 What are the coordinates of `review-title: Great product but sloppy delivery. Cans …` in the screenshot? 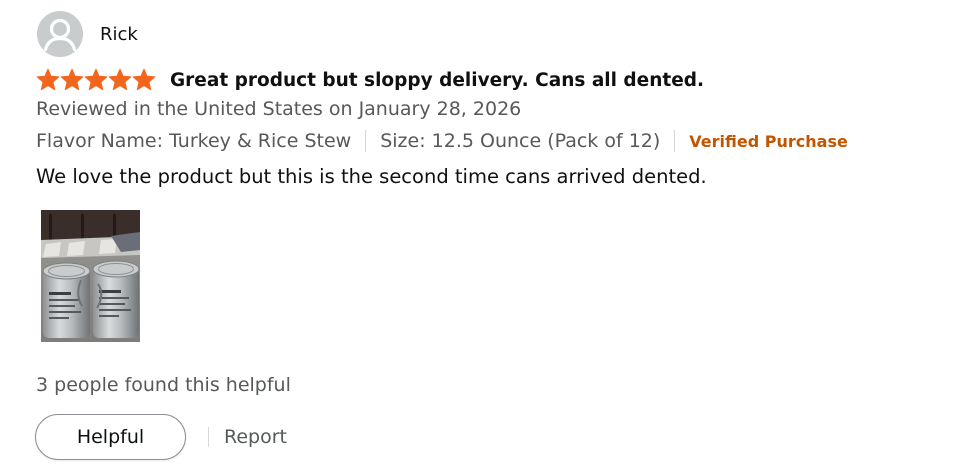 It's located at (437, 80).